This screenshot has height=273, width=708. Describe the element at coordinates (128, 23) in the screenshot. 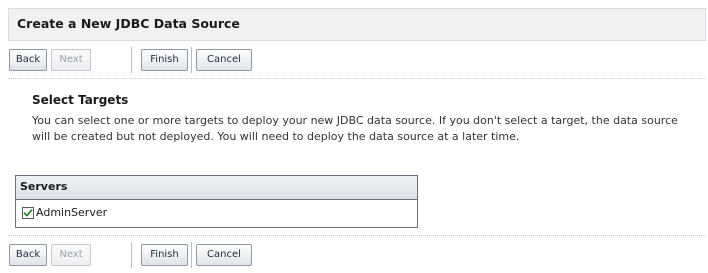

I see `page-title: Create a New JDBC Data Source` at that location.